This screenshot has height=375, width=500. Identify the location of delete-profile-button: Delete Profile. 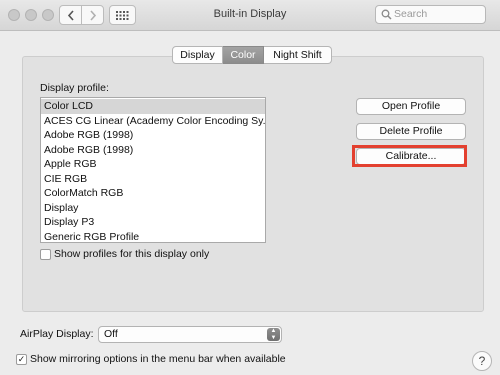
(411, 131).